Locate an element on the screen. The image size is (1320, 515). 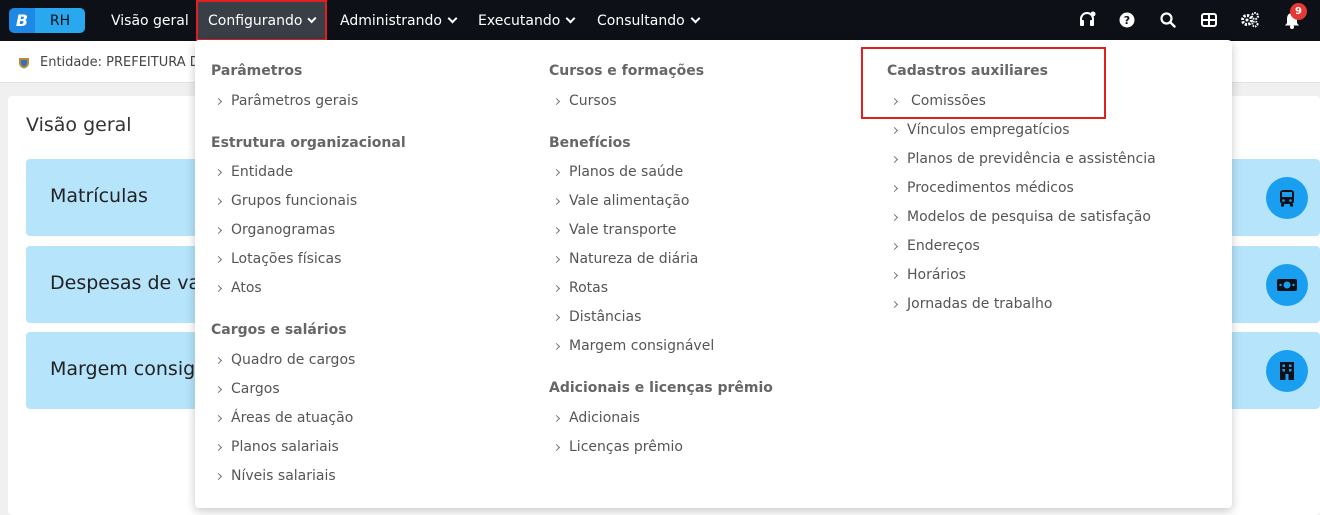
app-logo: B RH is located at coordinates (47, 20).